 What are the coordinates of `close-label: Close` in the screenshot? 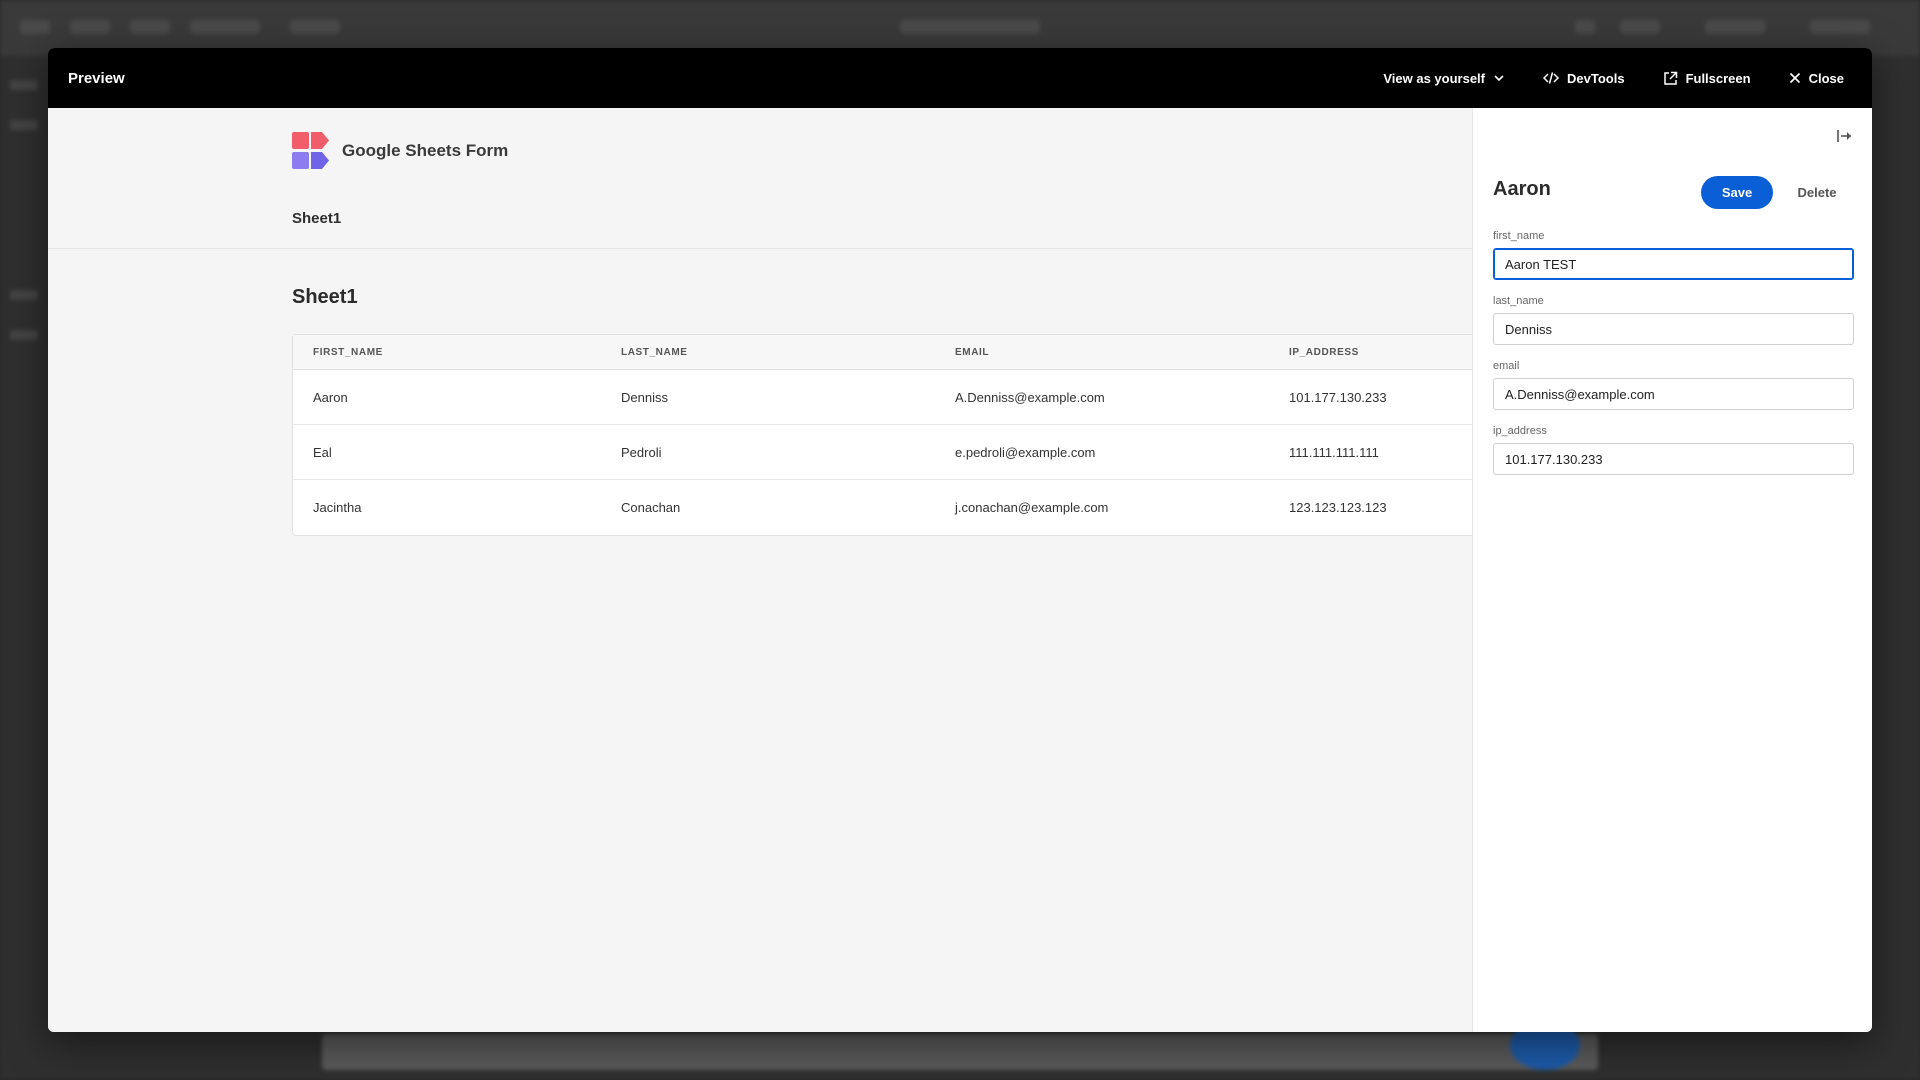 It's located at (1826, 78).